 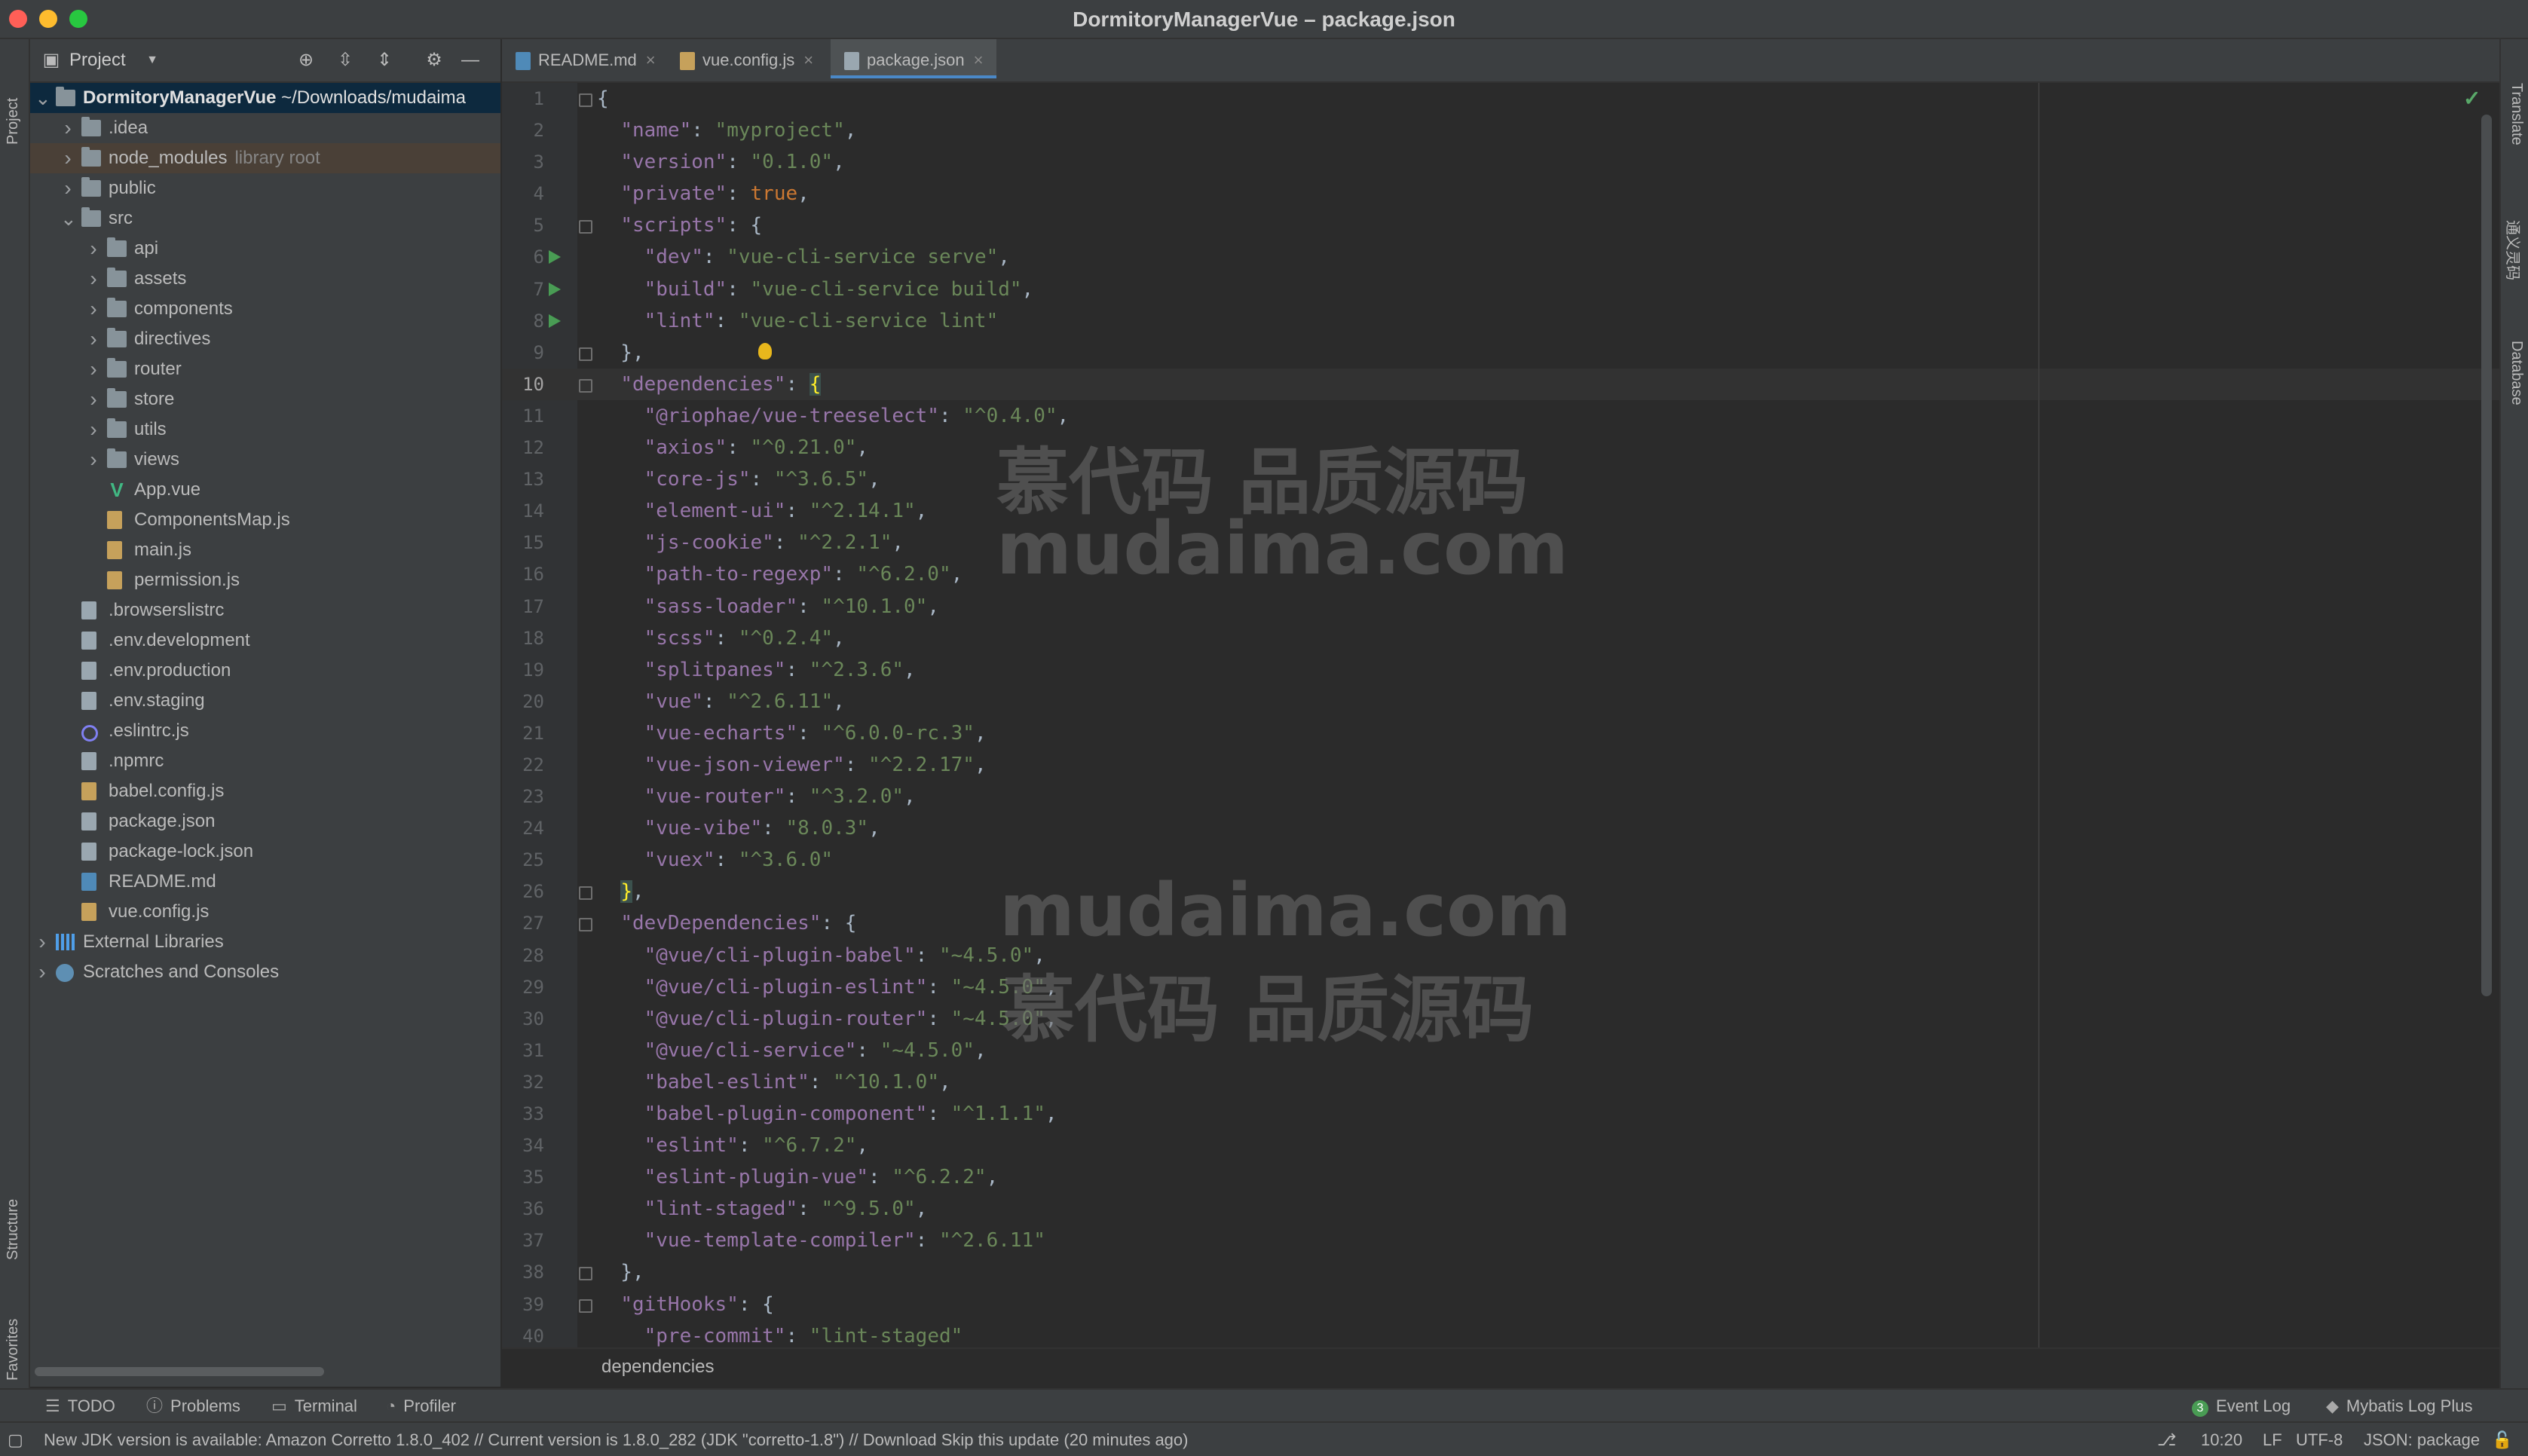 I want to click on translate-tool-window-button: Translate, so click(x=2516, y=114).